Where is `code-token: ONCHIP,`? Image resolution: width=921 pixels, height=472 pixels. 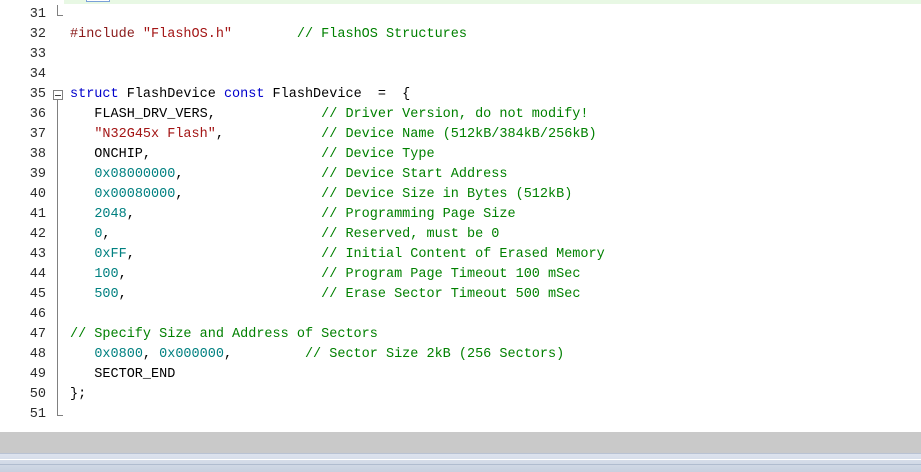 code-token: ONCHIP, is located at coordinates (196, 154).